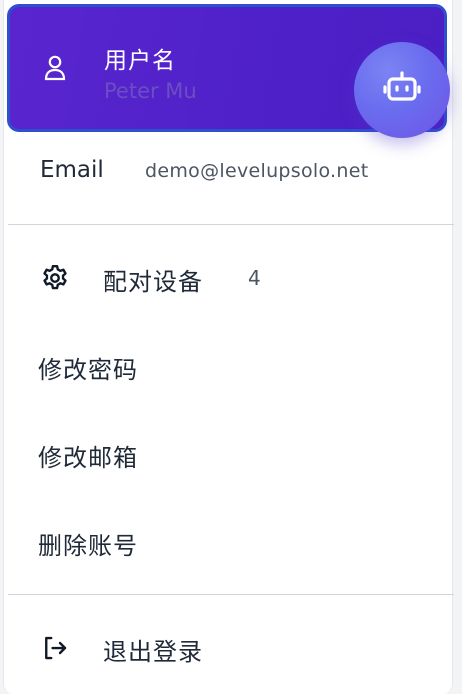 Image resolution: width=462 pixels, height=694 pixels. Describe the element at coordinates (231, 648) in the screenshot. I see `menu-item-logout: 退出登录` at that location.